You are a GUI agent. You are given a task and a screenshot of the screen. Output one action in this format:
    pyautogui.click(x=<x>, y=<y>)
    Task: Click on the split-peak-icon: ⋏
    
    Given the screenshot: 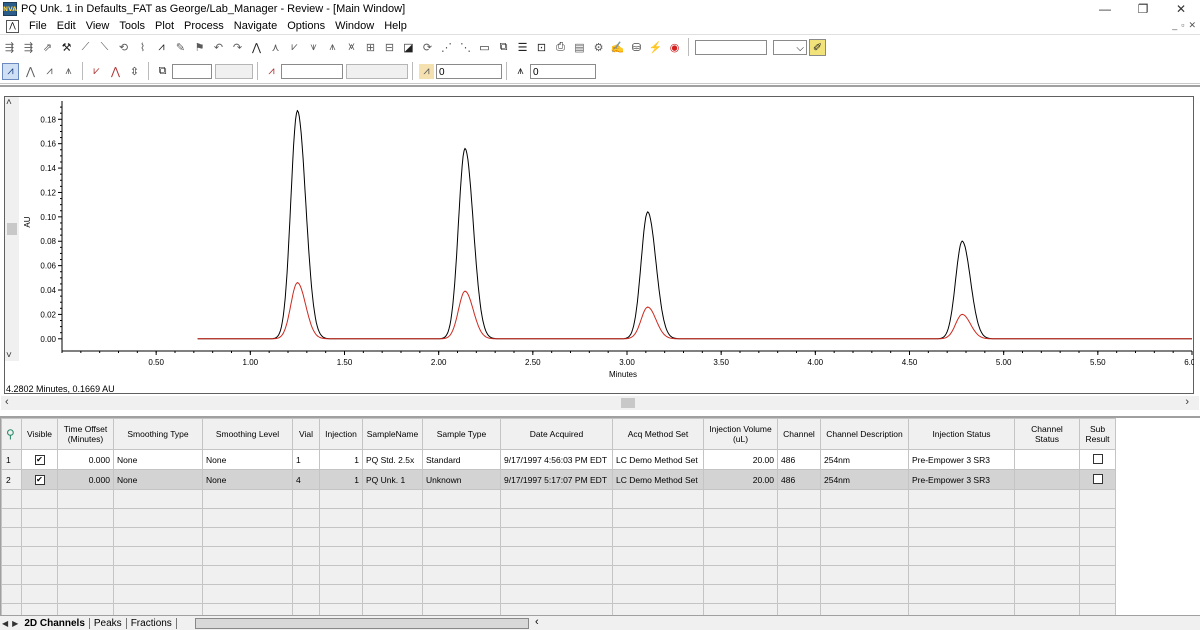 What is the action you would take?
    pyautogui.click(x=275, y=47)
    